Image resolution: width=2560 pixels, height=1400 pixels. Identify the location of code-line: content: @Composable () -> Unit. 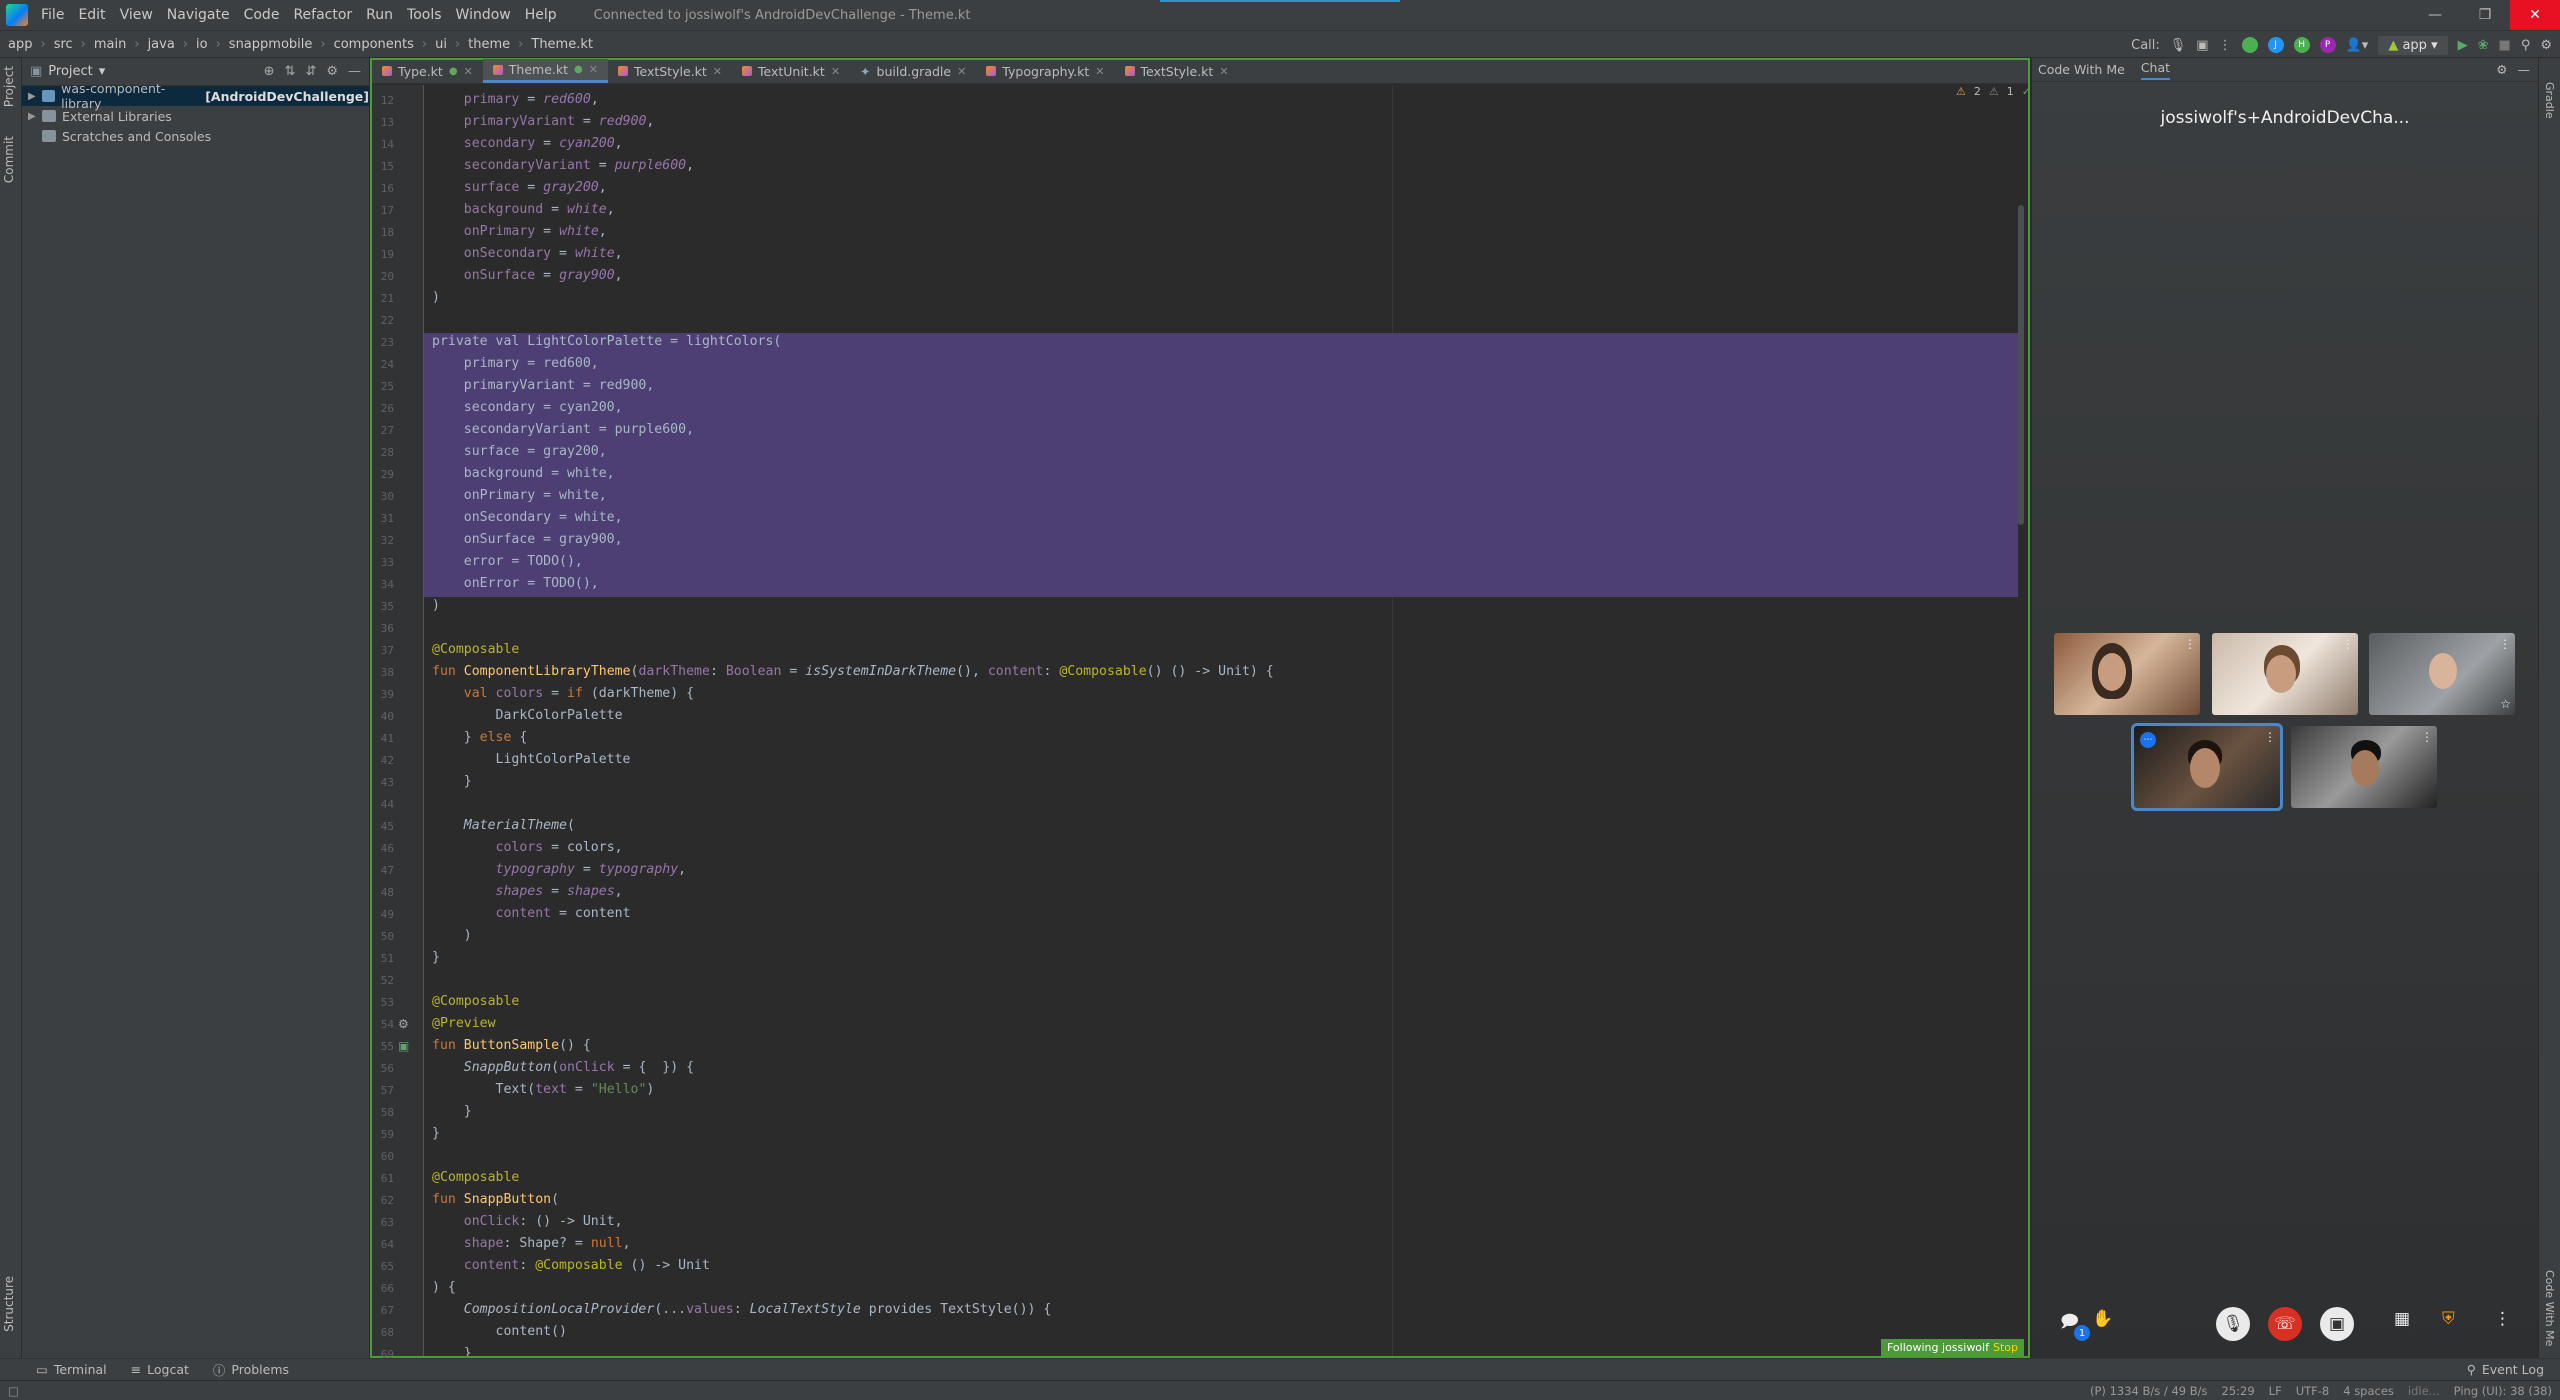
(571, 1266).